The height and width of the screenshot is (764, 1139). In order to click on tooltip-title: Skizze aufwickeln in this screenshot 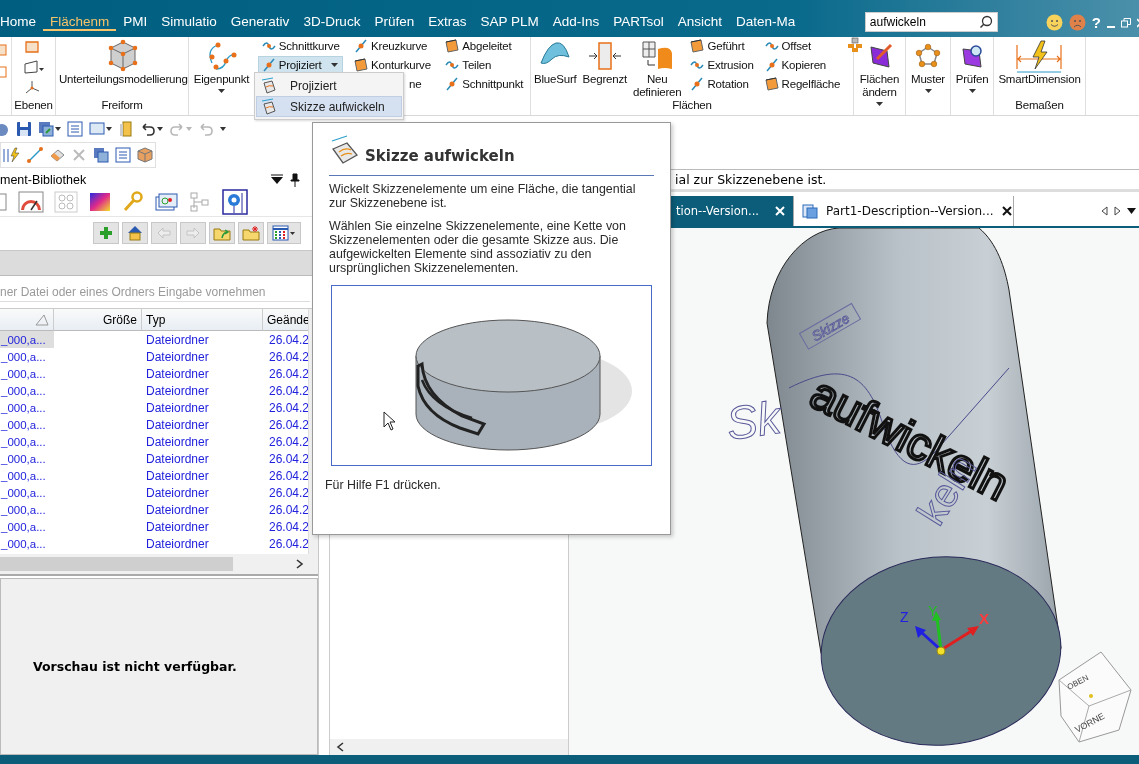, I will do `click(440, 156)`.